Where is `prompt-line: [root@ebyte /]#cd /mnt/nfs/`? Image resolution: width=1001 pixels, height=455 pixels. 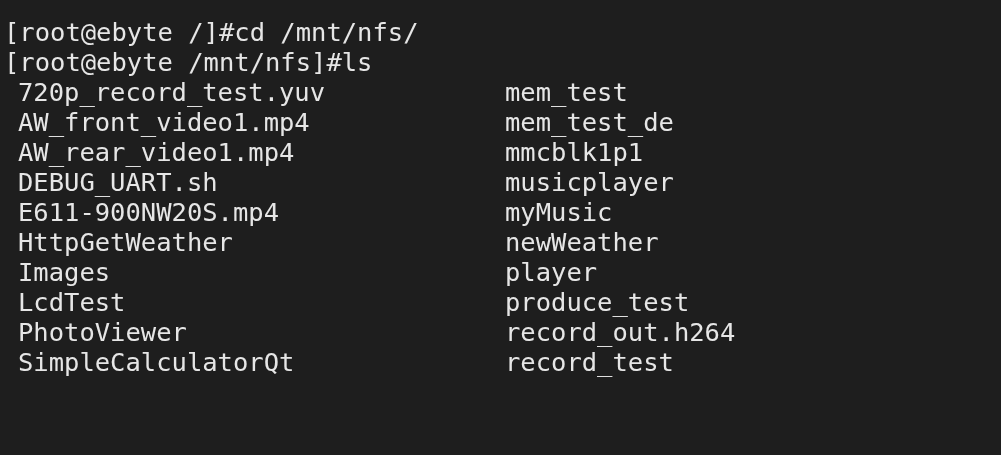
prompt-line: [root@ebyte /]#cd /mnt/nfs/ is located at coordinates (211, 32).